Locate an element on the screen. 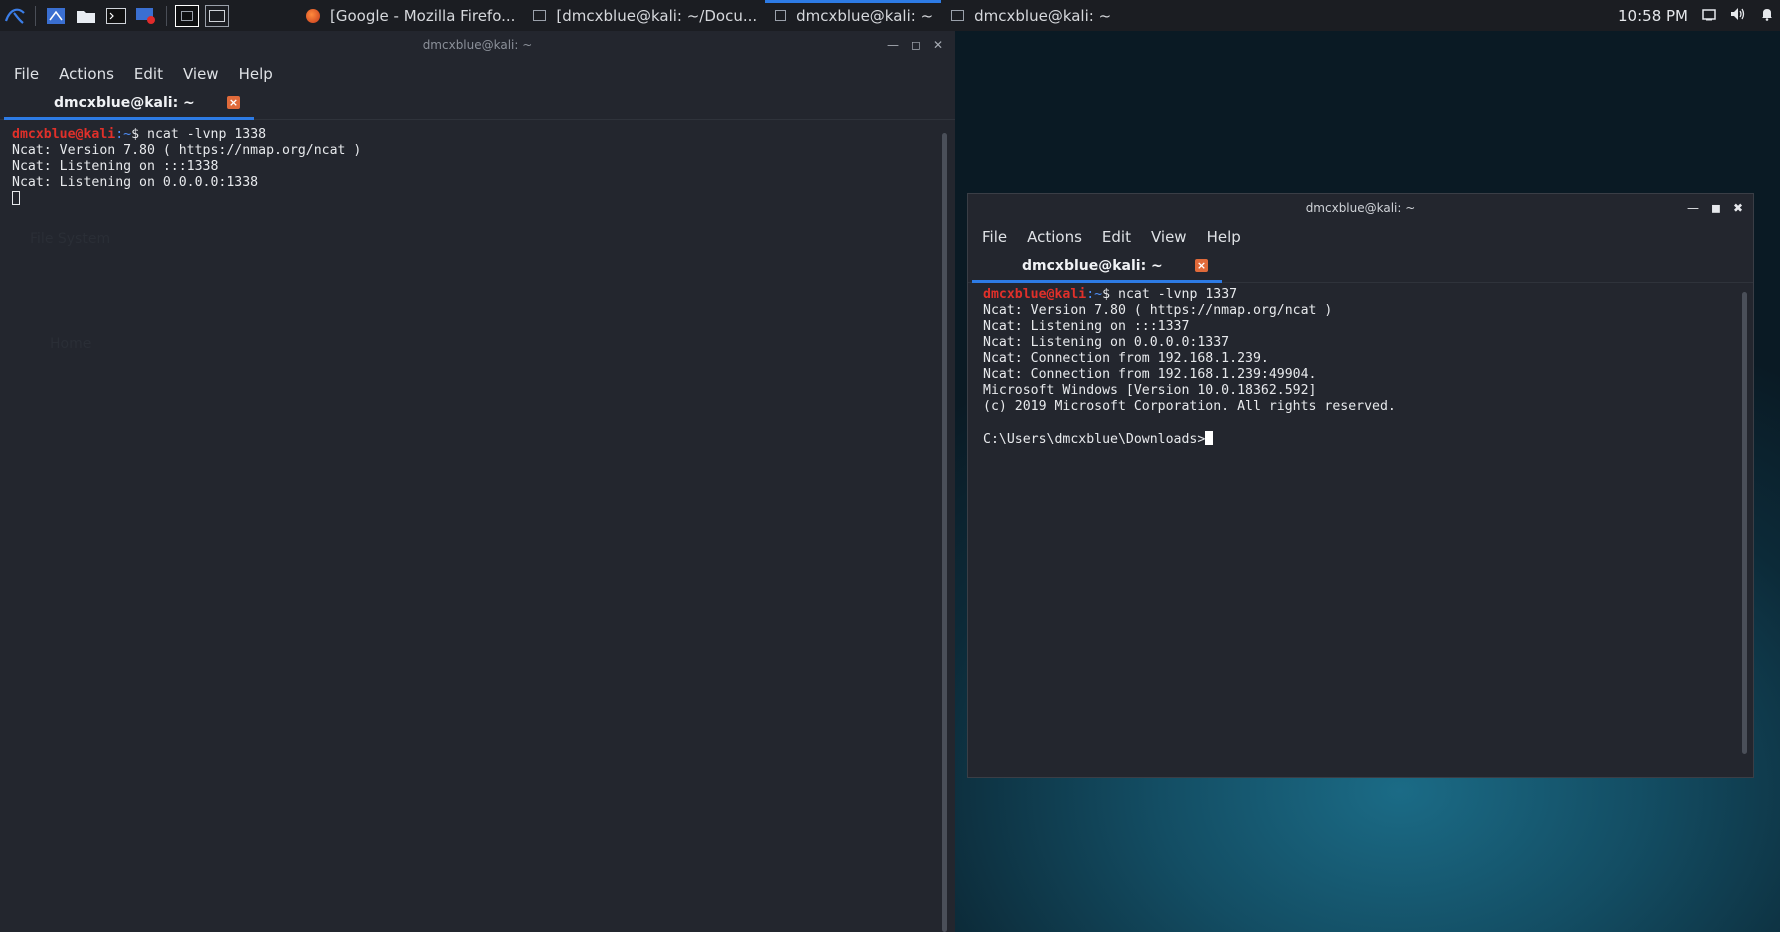 The height and width of the screenshot is (932, 1780). output-line: Ncat: Listening on :::1338 is located at coordinates (115, 166).